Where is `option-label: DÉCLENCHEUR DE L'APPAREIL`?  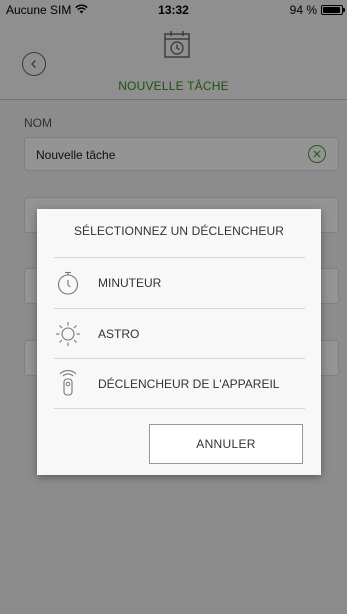 option-label: DÉCLENCHEUR DE L'APPAREIL is located at coordinates (189, 384).